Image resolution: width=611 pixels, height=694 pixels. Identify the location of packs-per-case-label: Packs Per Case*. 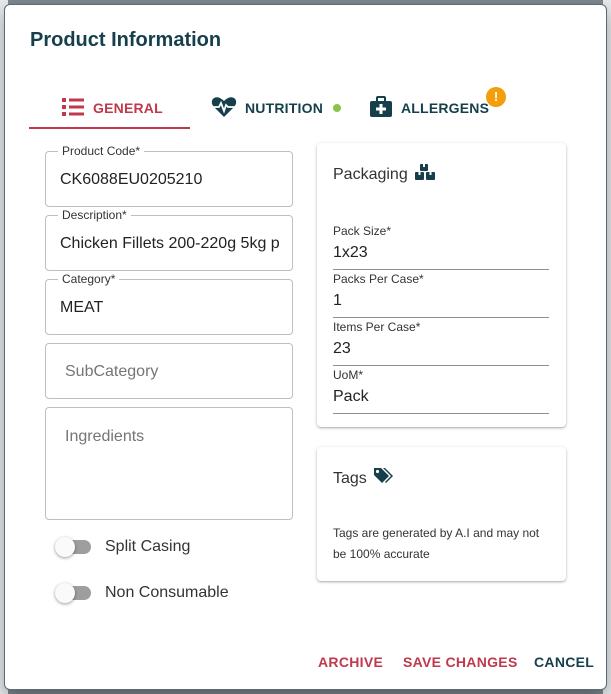
(378, 279).